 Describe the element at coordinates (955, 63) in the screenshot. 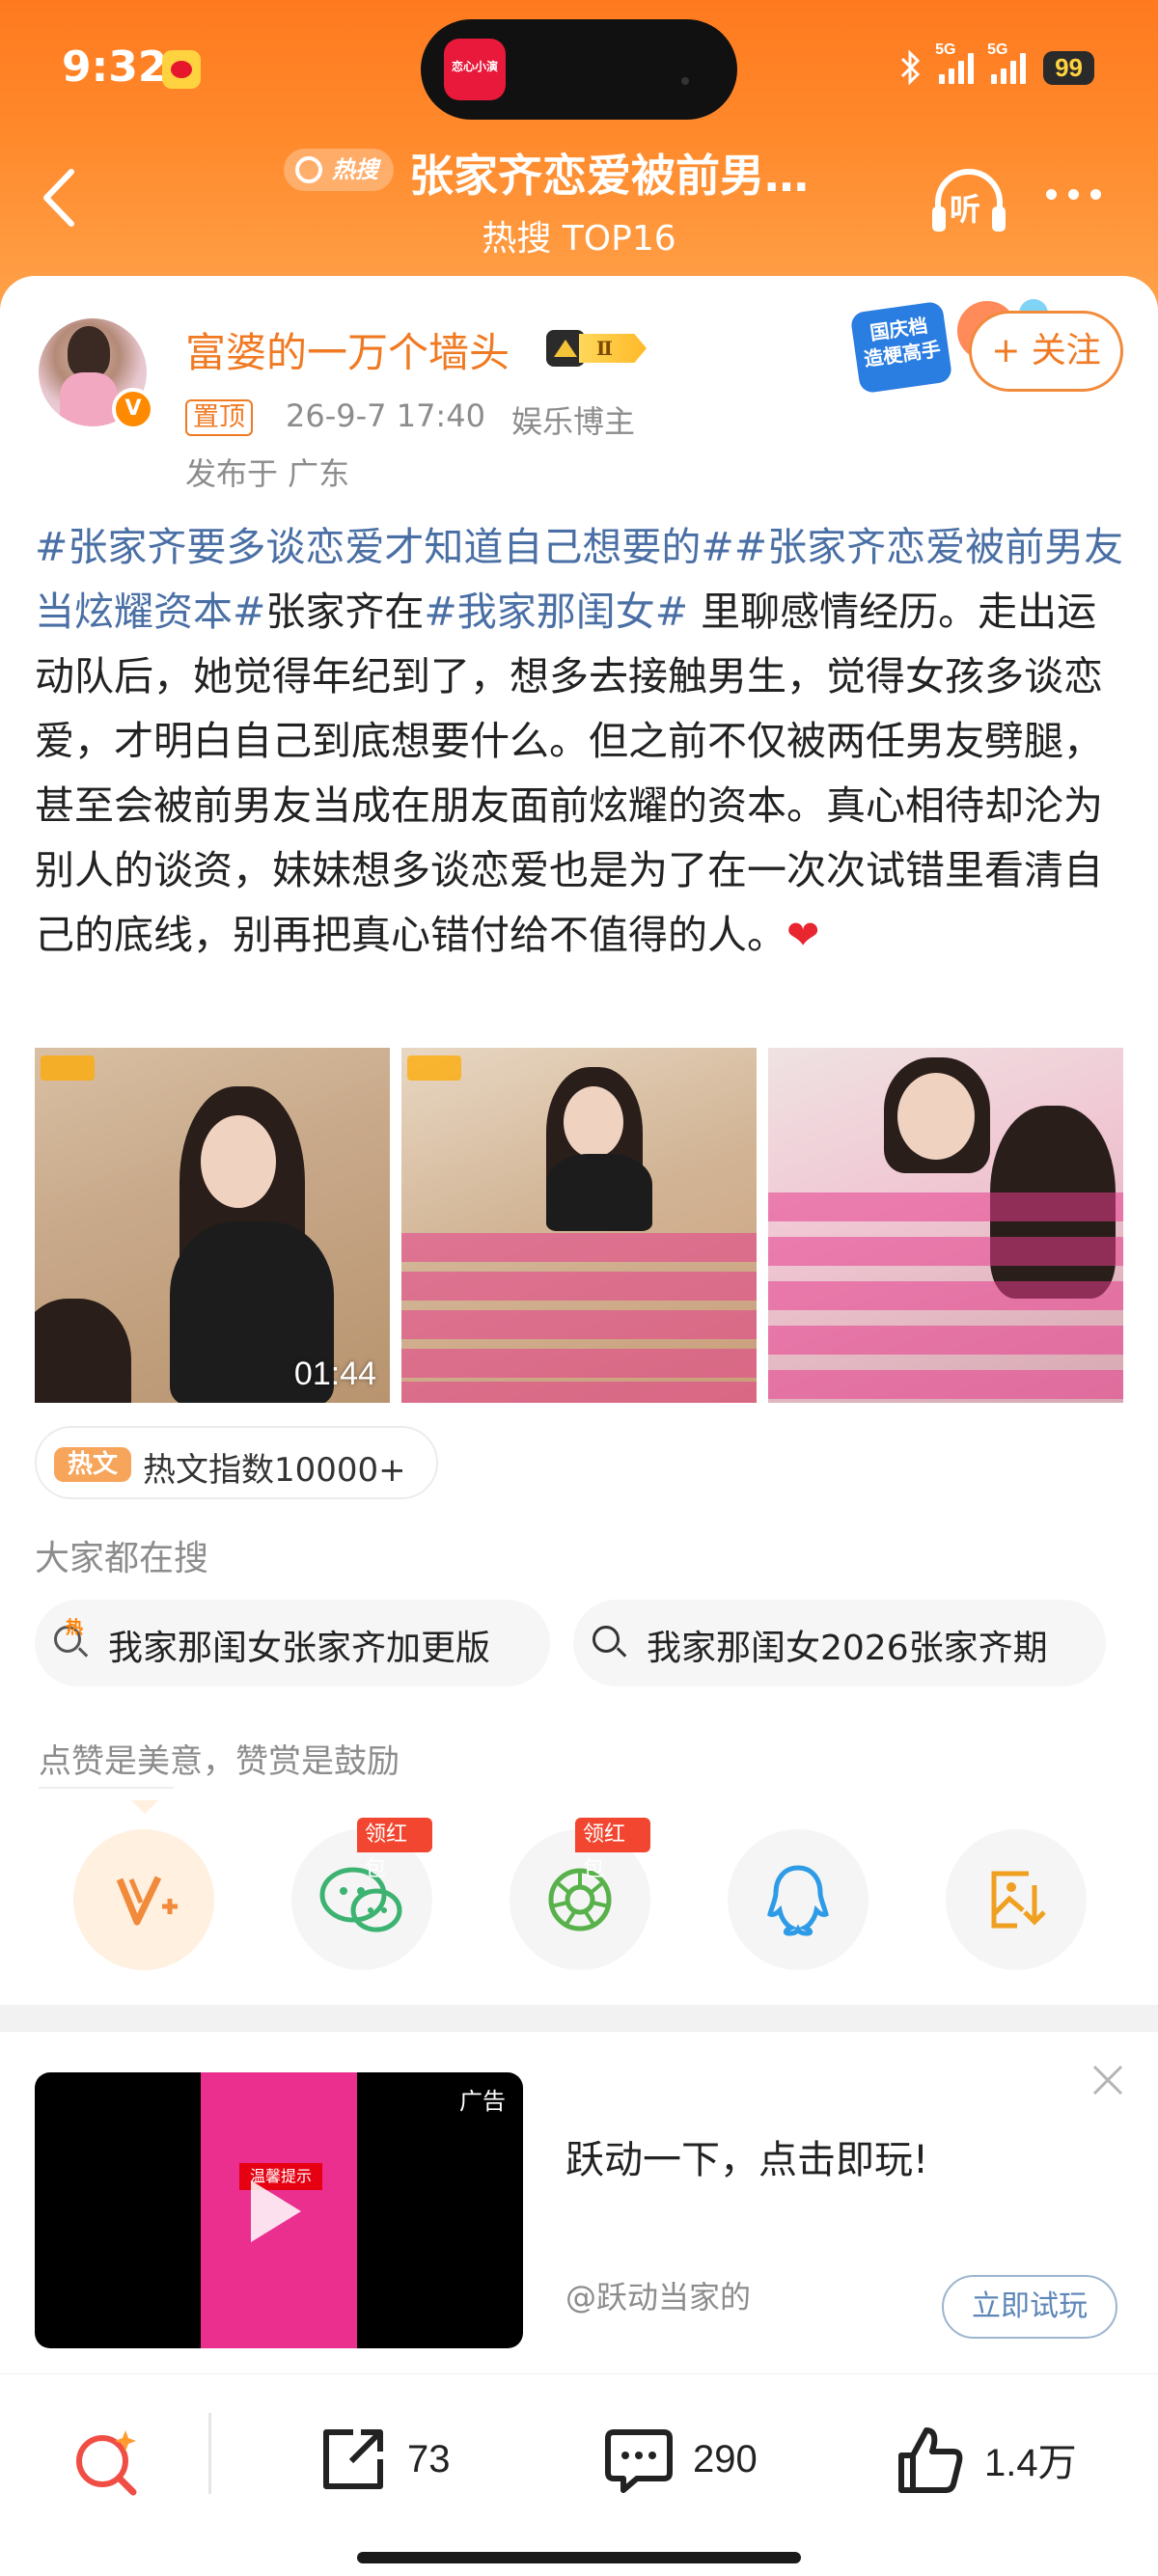

I see `cellular-signal-icon: 5G` at that location.